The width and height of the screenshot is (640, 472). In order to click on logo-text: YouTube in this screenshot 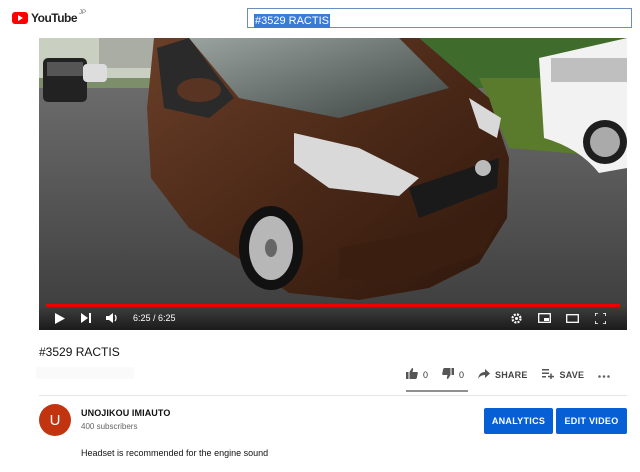, I will do `click(54, 18)`.